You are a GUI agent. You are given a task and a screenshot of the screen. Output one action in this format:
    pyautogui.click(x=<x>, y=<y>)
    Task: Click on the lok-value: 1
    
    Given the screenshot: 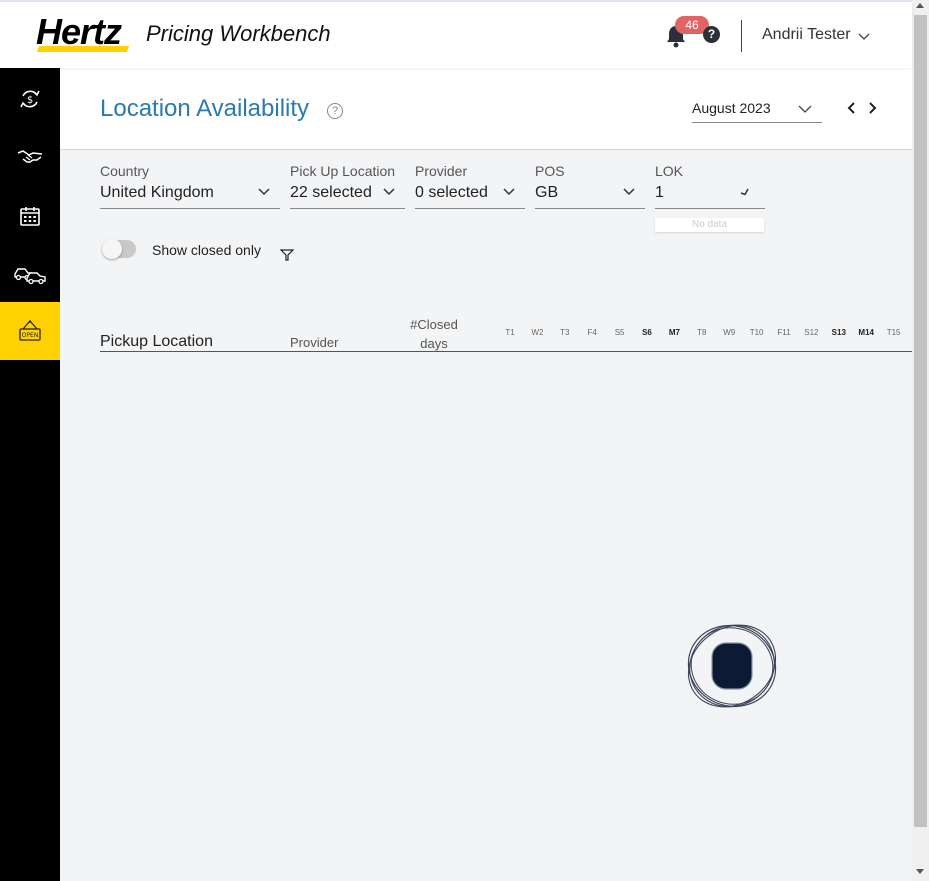 What is the action you would take?
    pyautogui.click(x=659, y=192)
    